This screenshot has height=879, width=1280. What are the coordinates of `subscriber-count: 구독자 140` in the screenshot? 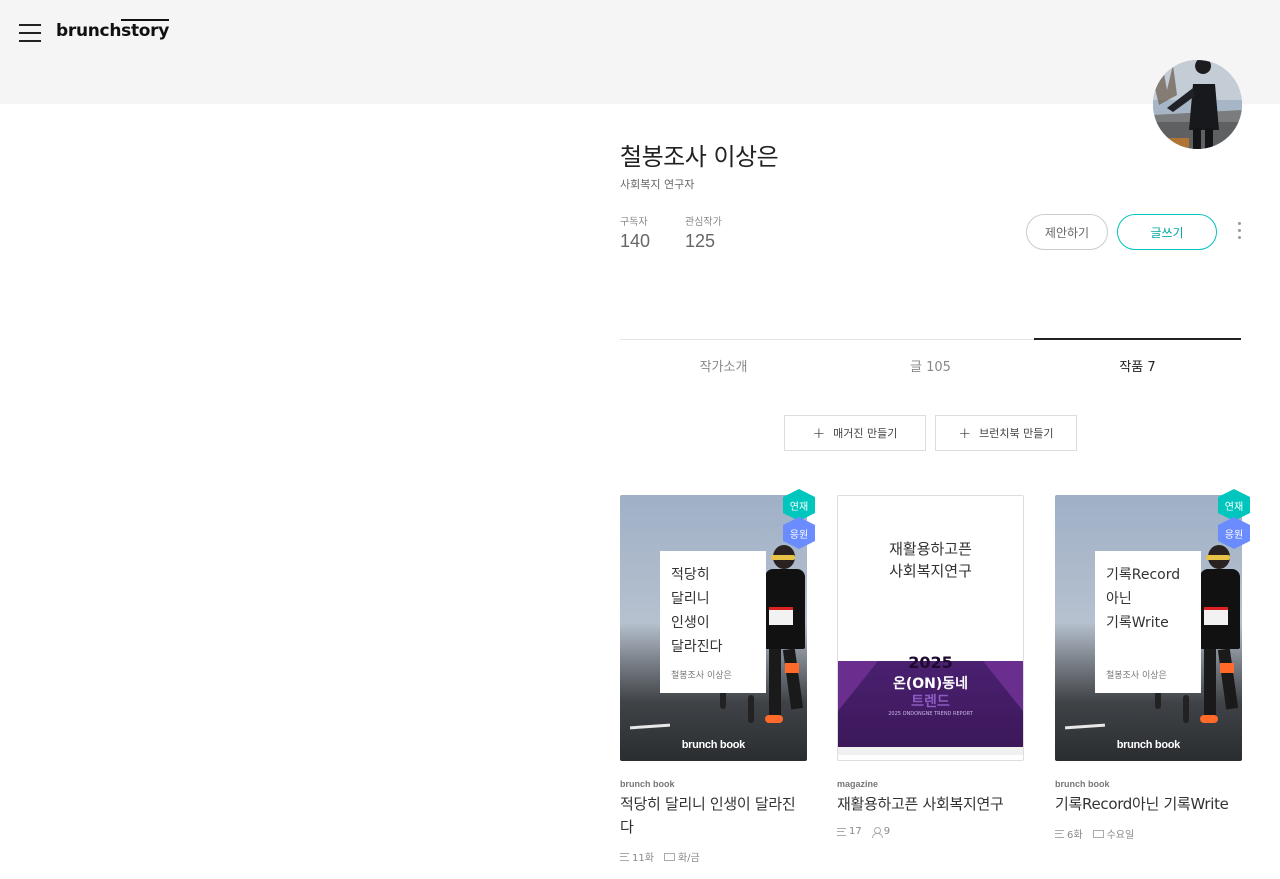 It's located at (635, 232).